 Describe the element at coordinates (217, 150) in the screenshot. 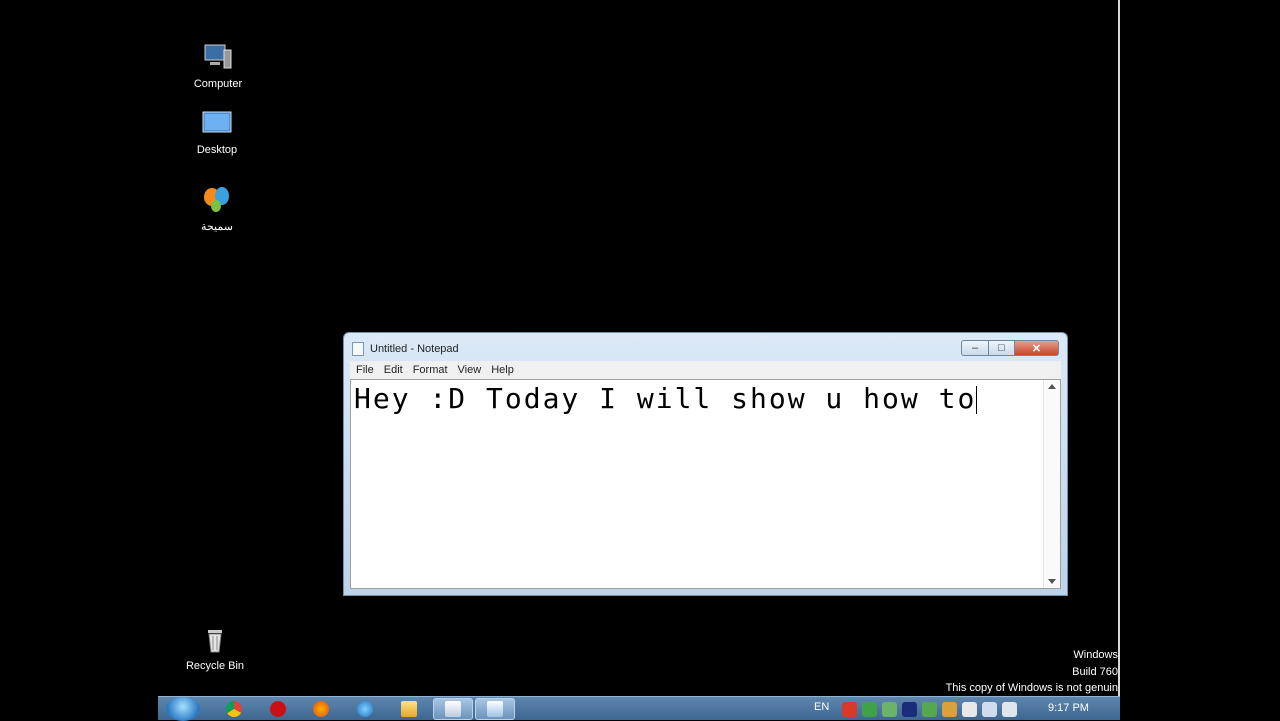

I see `desktop-icon-label: Desktop` at that location.